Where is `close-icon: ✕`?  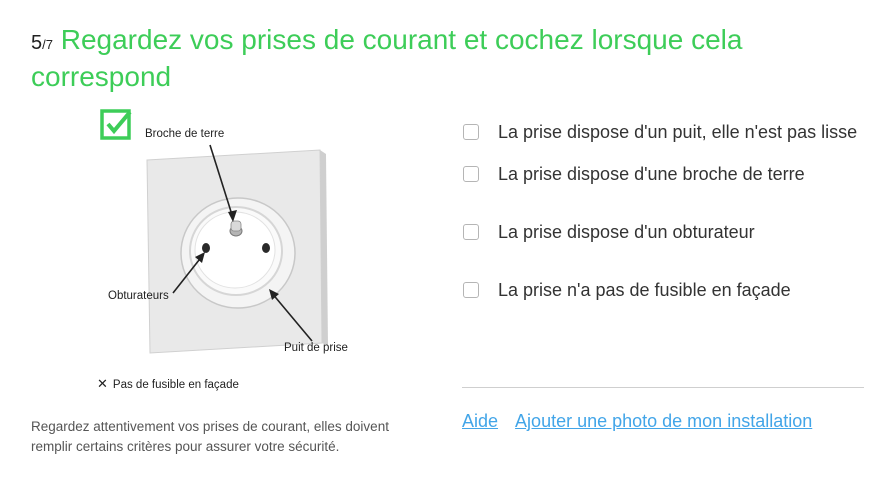
close-icon: ✕ is located at coordinates (102, 383).